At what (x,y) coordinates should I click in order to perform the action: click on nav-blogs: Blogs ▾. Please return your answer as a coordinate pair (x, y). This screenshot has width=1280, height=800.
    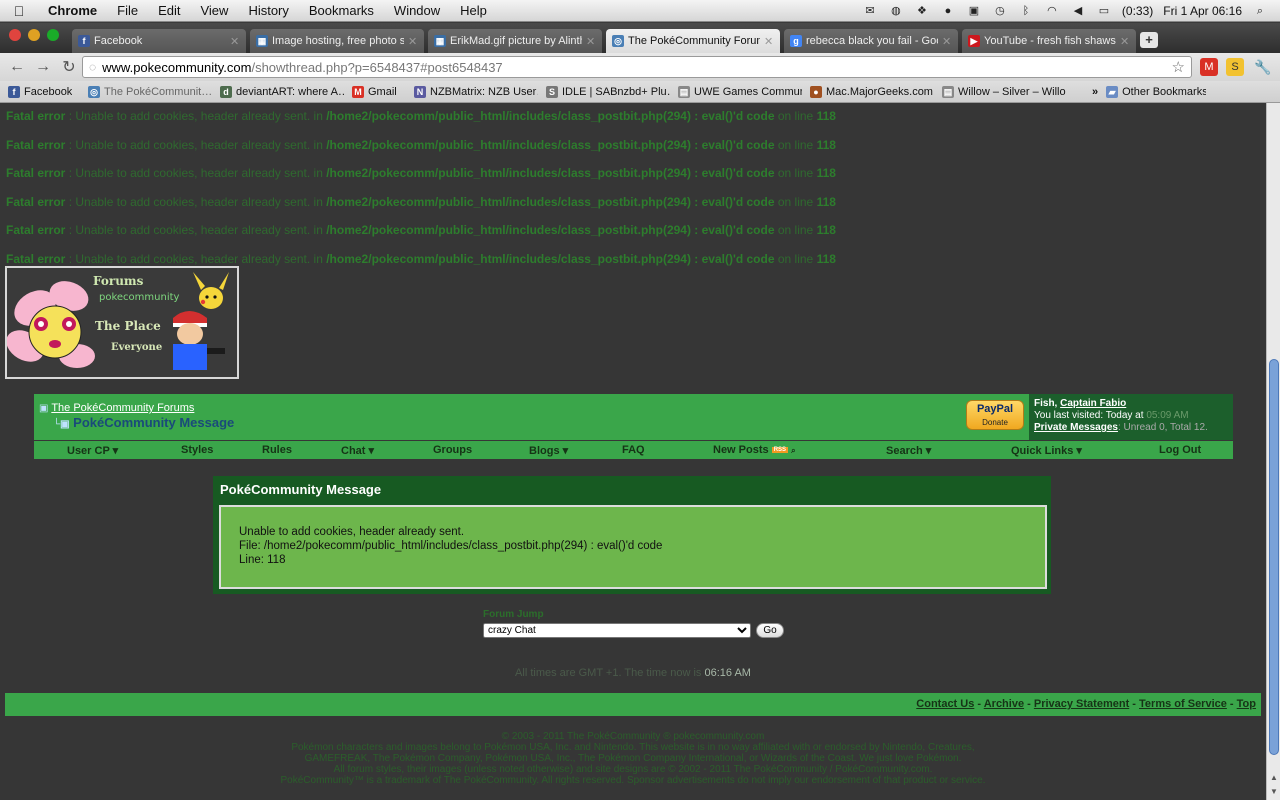
    Looking at the image, I should click on (548, 450).